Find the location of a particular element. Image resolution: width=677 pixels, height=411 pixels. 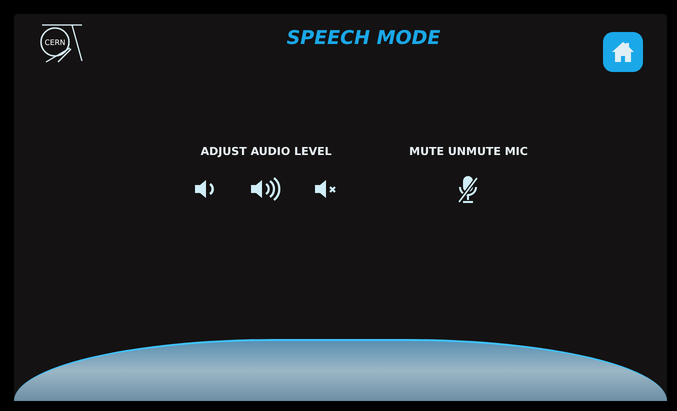

mic-label: MUTE UNMUTE MIC is located at coordinates (468, 152).